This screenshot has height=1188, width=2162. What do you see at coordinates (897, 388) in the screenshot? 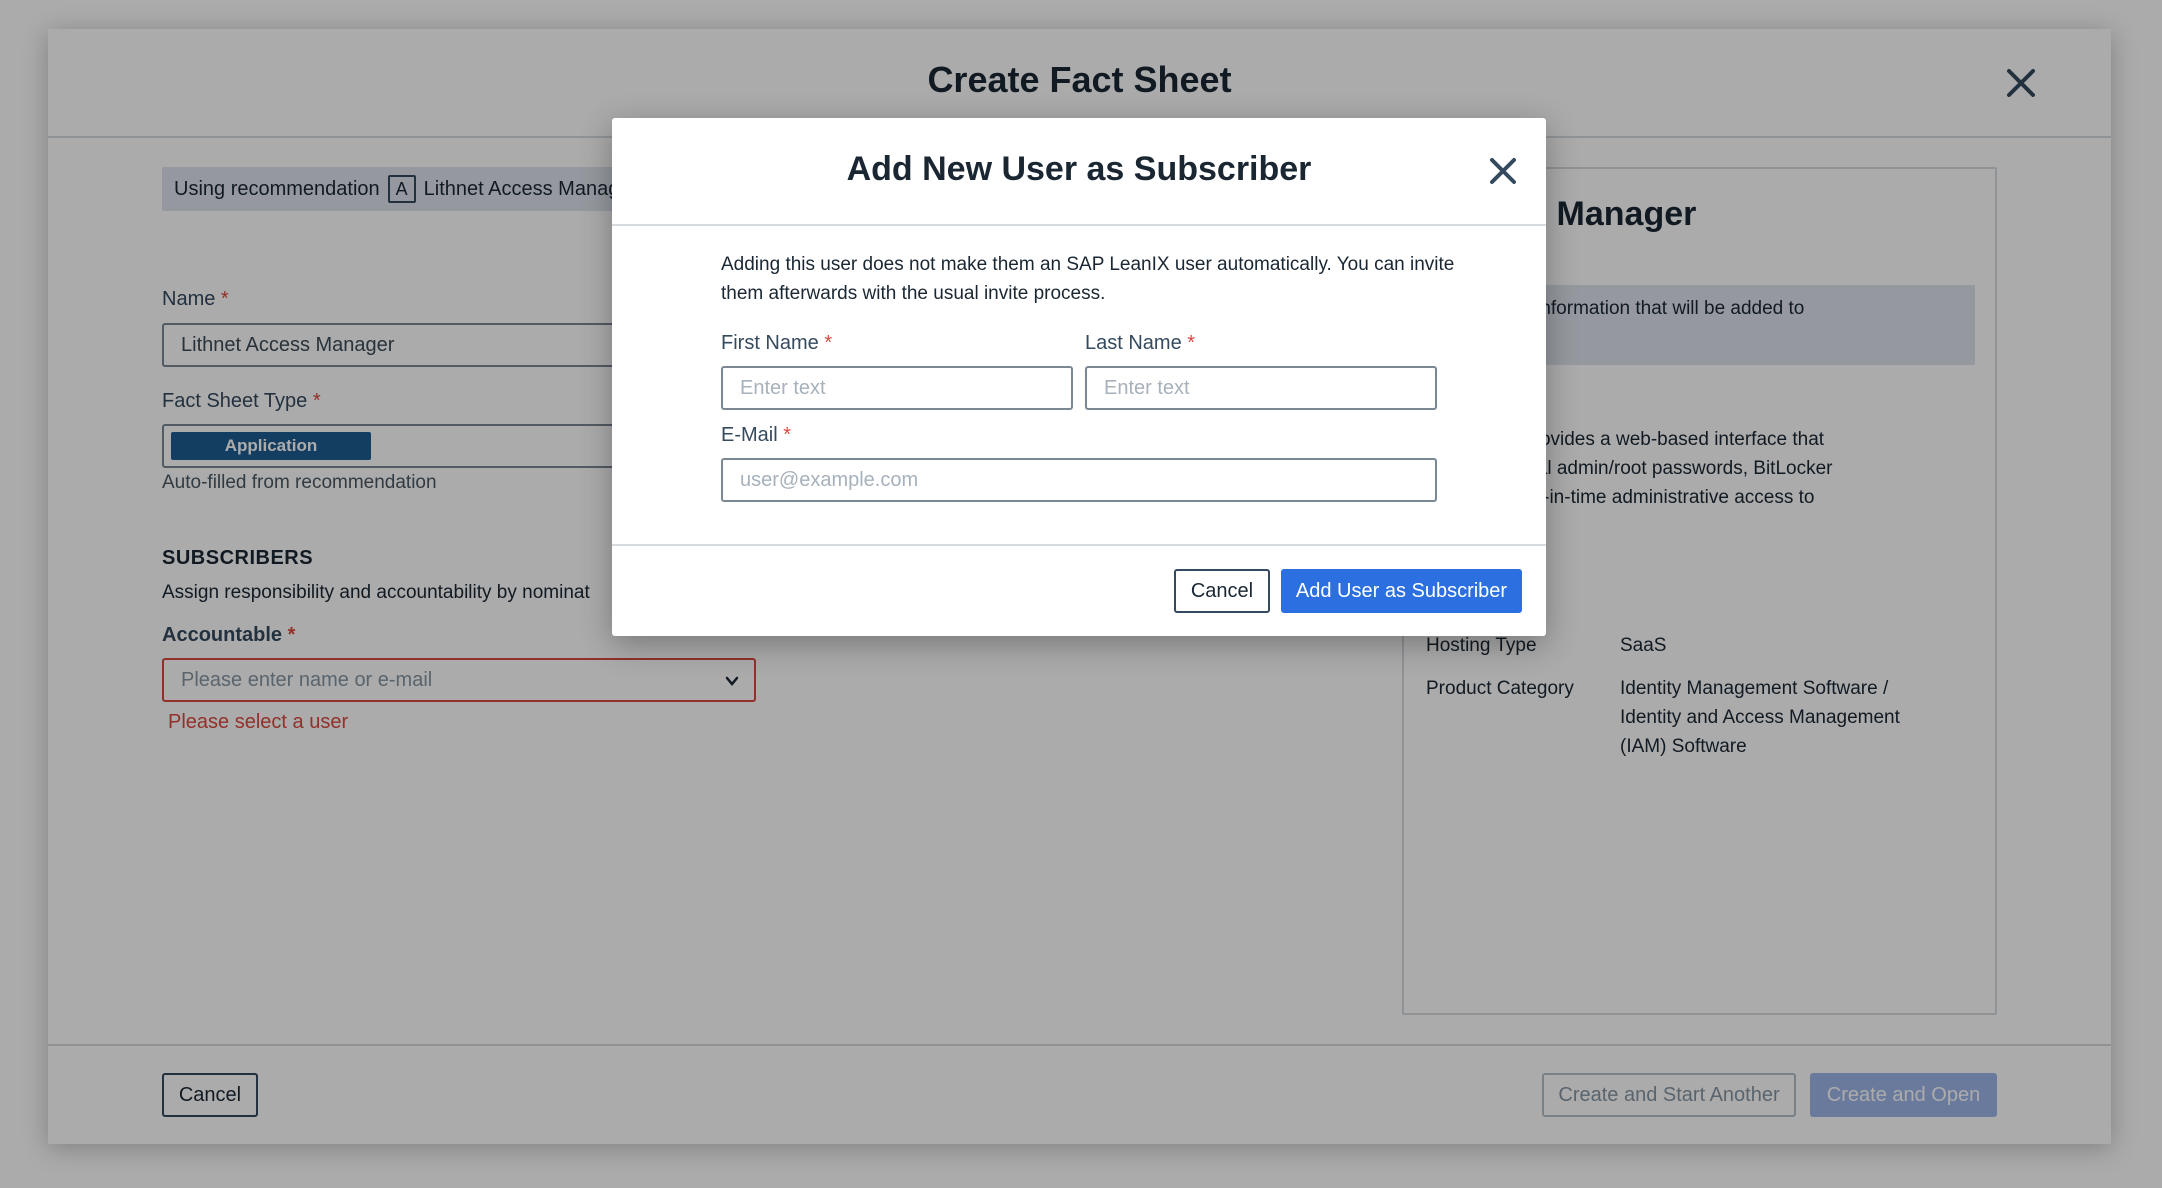
I see `first-name-input` at bounding box center [897, 388].